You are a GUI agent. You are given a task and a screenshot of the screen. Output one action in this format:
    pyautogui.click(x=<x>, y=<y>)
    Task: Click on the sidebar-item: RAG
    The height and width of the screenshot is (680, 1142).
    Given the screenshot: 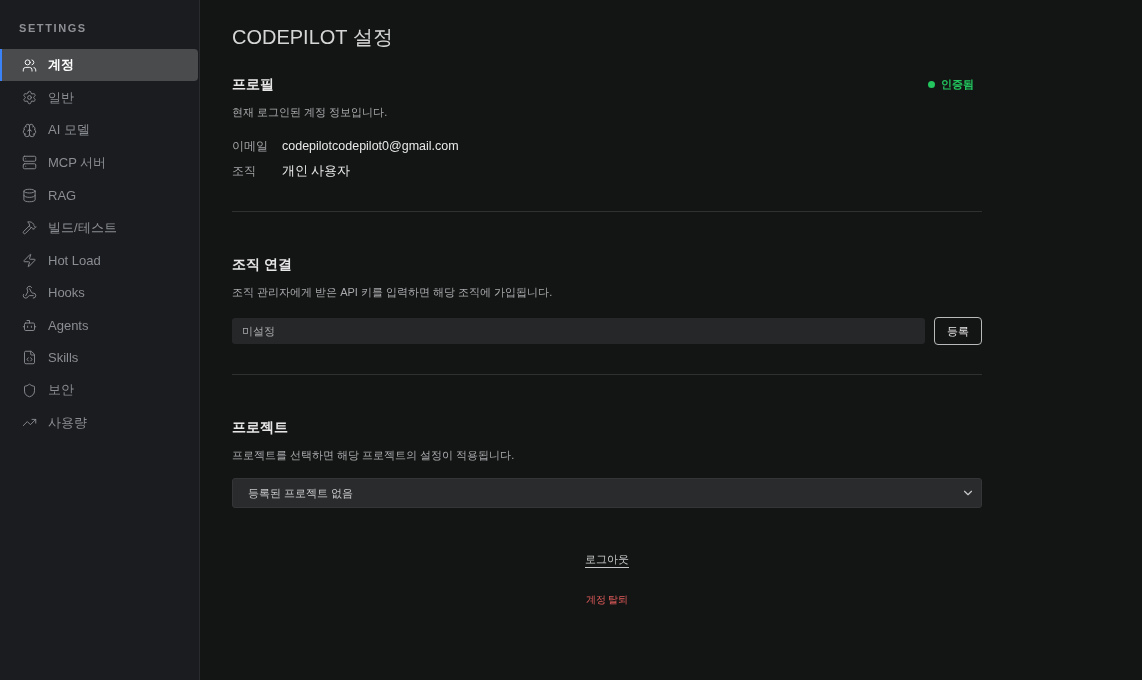 What is the action you would take?
    pyautogui.click(x=99, y=195)
    